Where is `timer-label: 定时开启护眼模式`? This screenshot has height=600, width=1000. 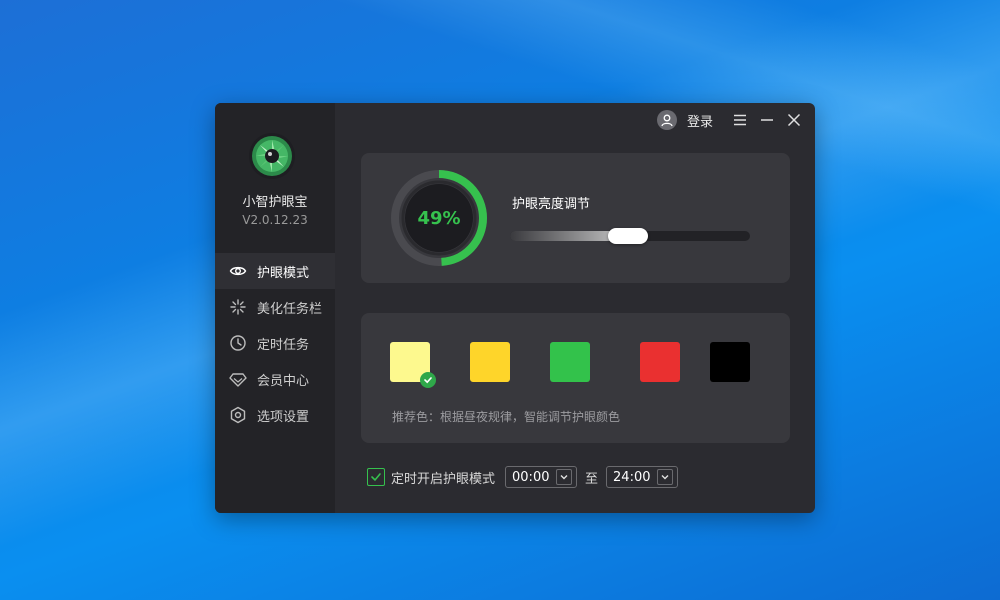
timer-label: 定时开启护眼模式 is located at coordinates (443, 479).